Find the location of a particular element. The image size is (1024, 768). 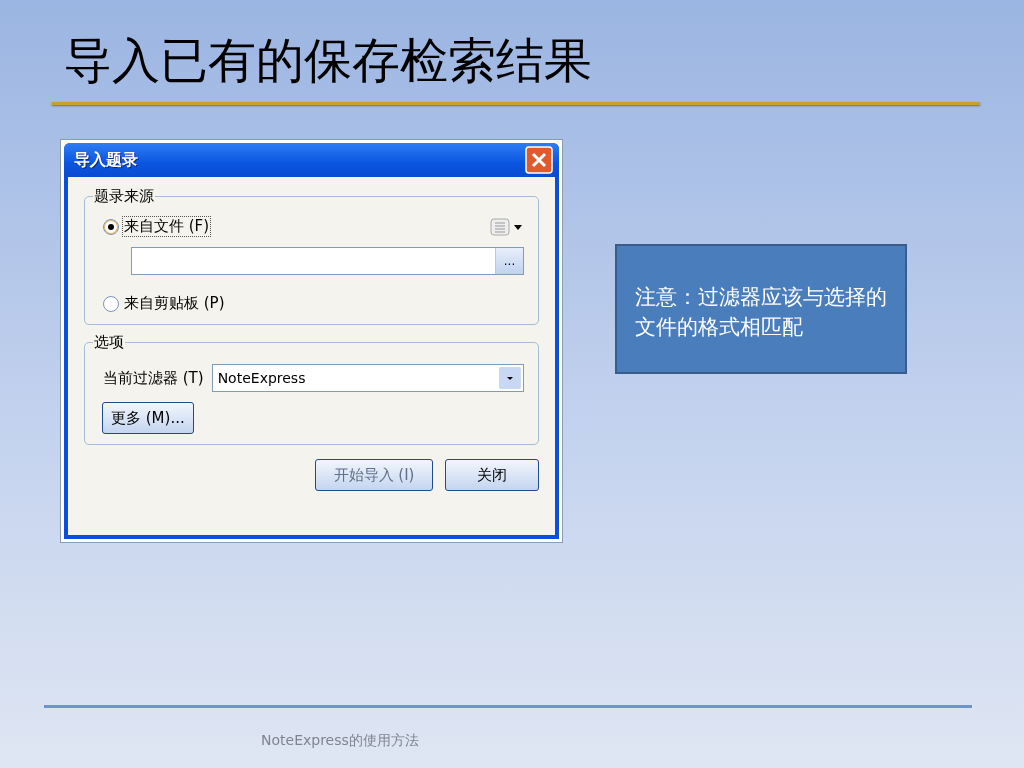

filter-dropdown: NoteExpress is located at coordinates (367, 378).